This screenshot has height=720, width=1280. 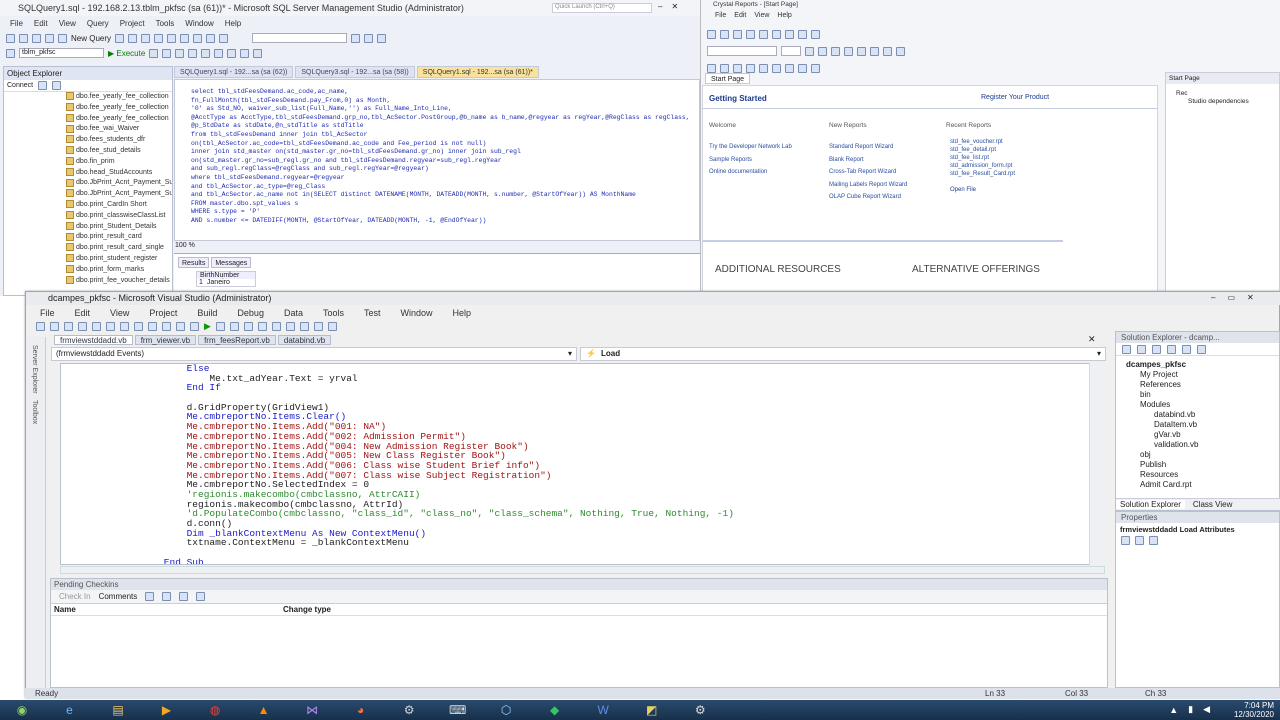 What do you see at coordinates (20, 85) in the screenshot?
I see `connect-button: Connect` at bounding box center [20, 85].